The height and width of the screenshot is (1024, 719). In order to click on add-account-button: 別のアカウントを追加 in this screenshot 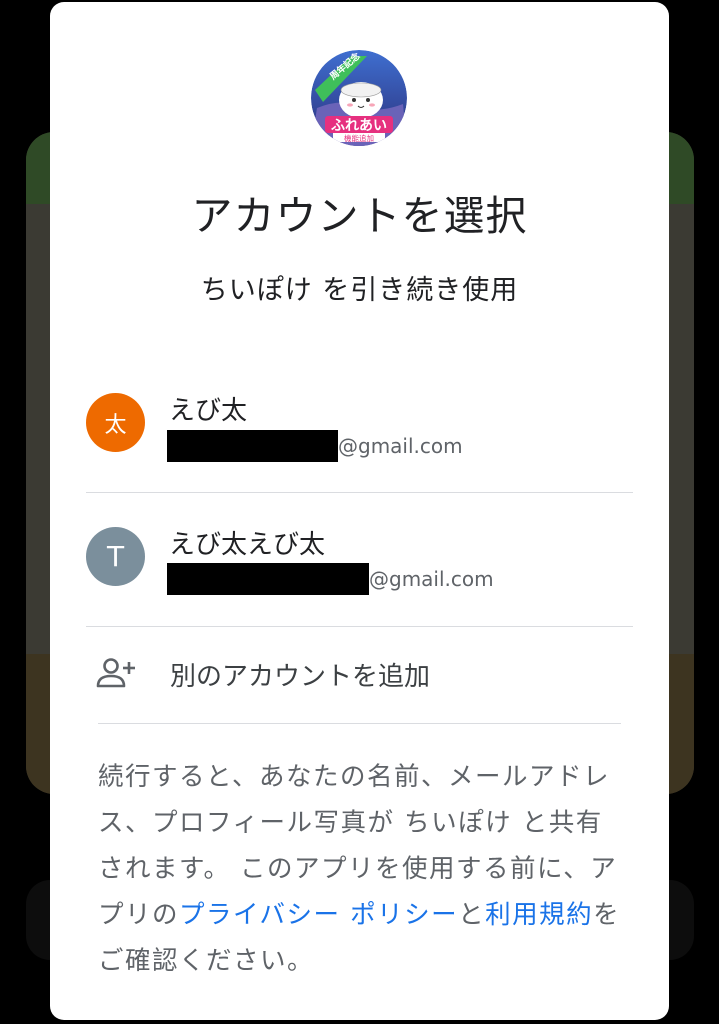, I will do `click(359, 674)`.